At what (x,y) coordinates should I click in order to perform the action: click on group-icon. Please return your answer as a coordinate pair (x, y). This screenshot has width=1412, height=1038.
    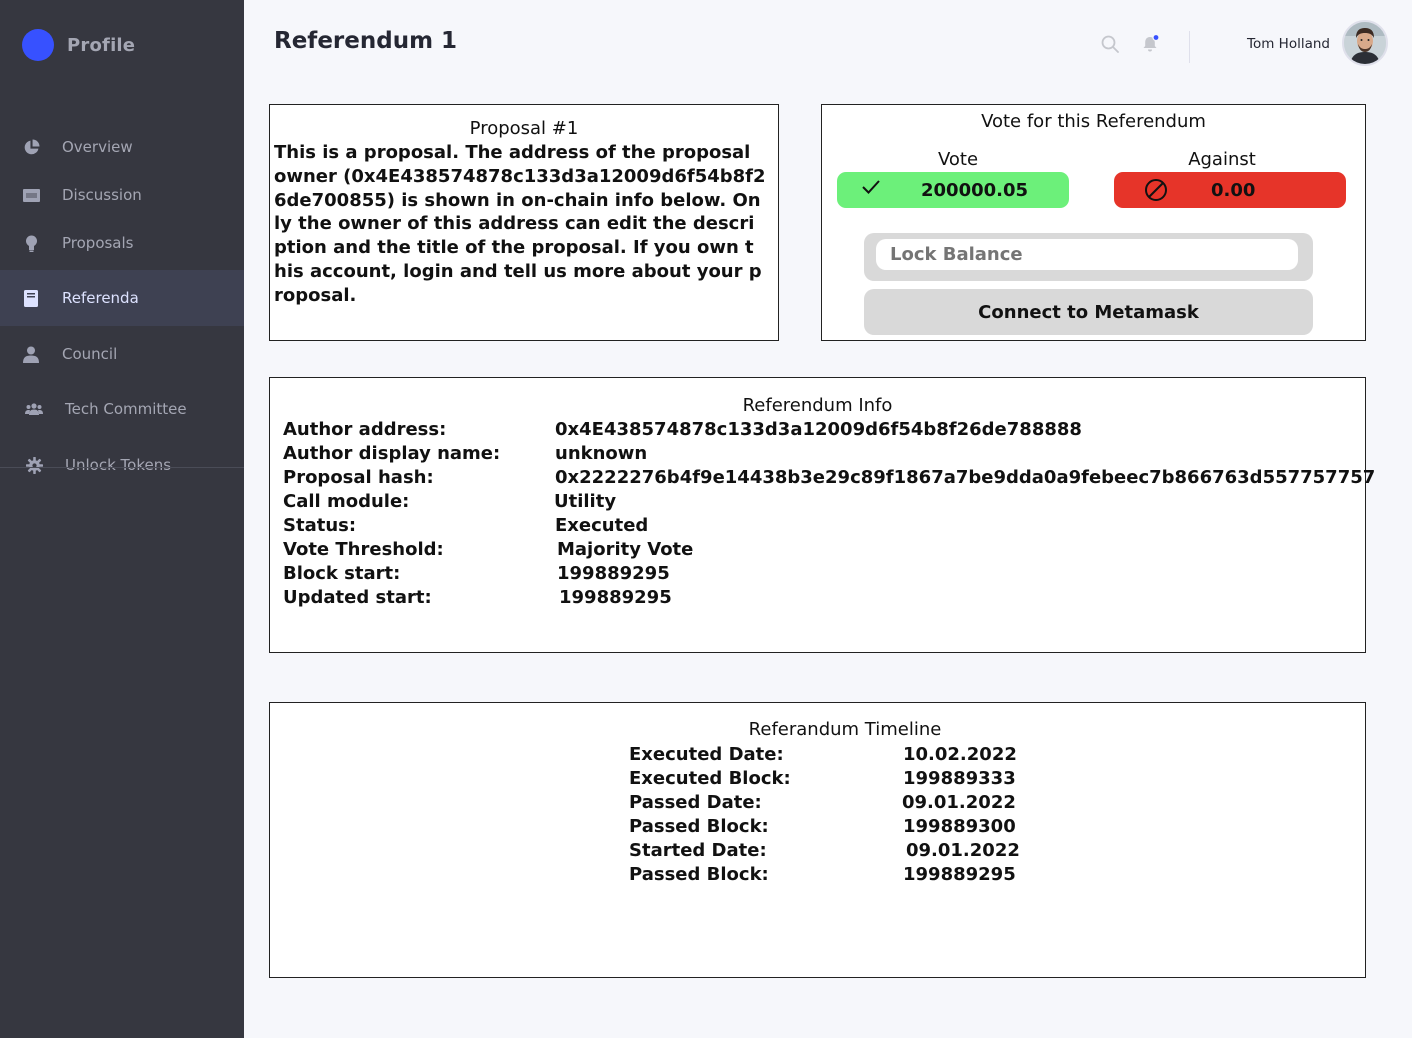
    Looking at the image, I should click on (34, 409).